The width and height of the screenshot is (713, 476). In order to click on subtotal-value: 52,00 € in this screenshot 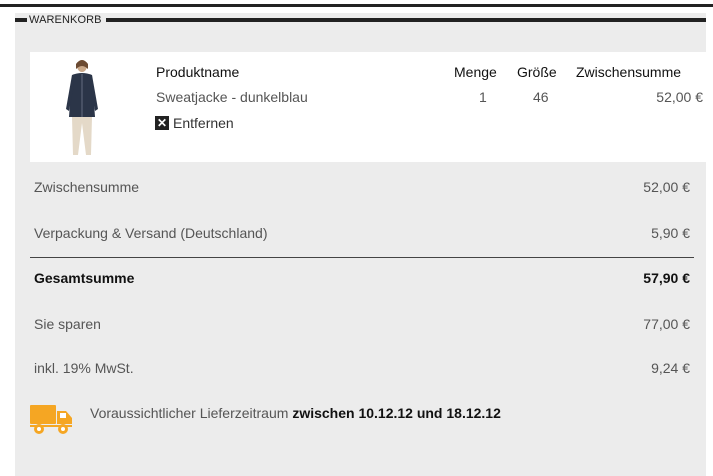, I will do `click(666, 187)`.